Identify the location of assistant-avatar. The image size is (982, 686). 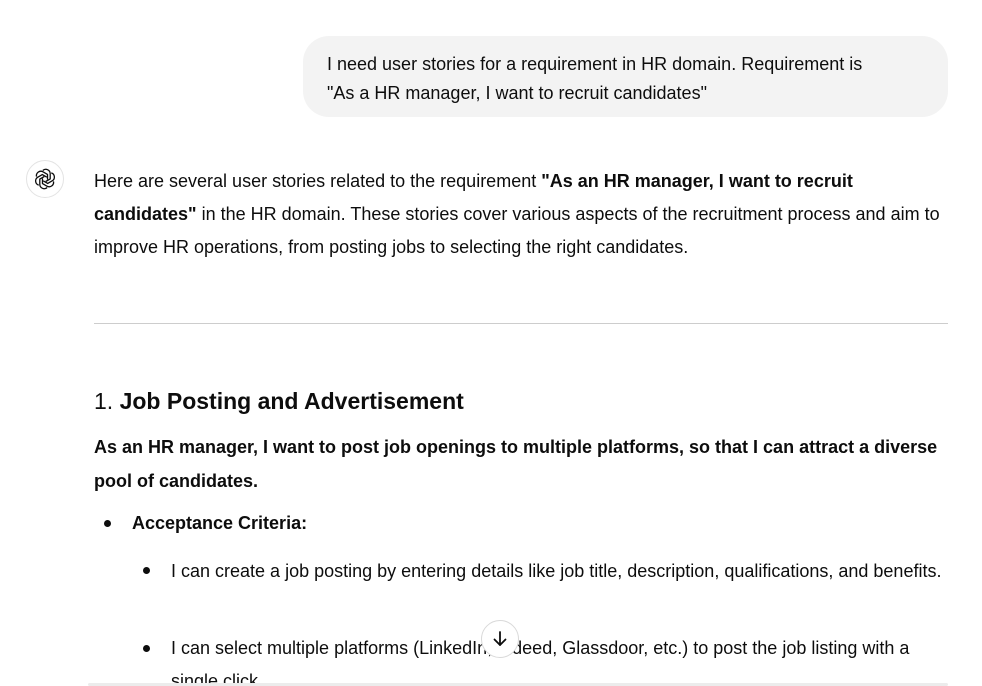
(45, 179).